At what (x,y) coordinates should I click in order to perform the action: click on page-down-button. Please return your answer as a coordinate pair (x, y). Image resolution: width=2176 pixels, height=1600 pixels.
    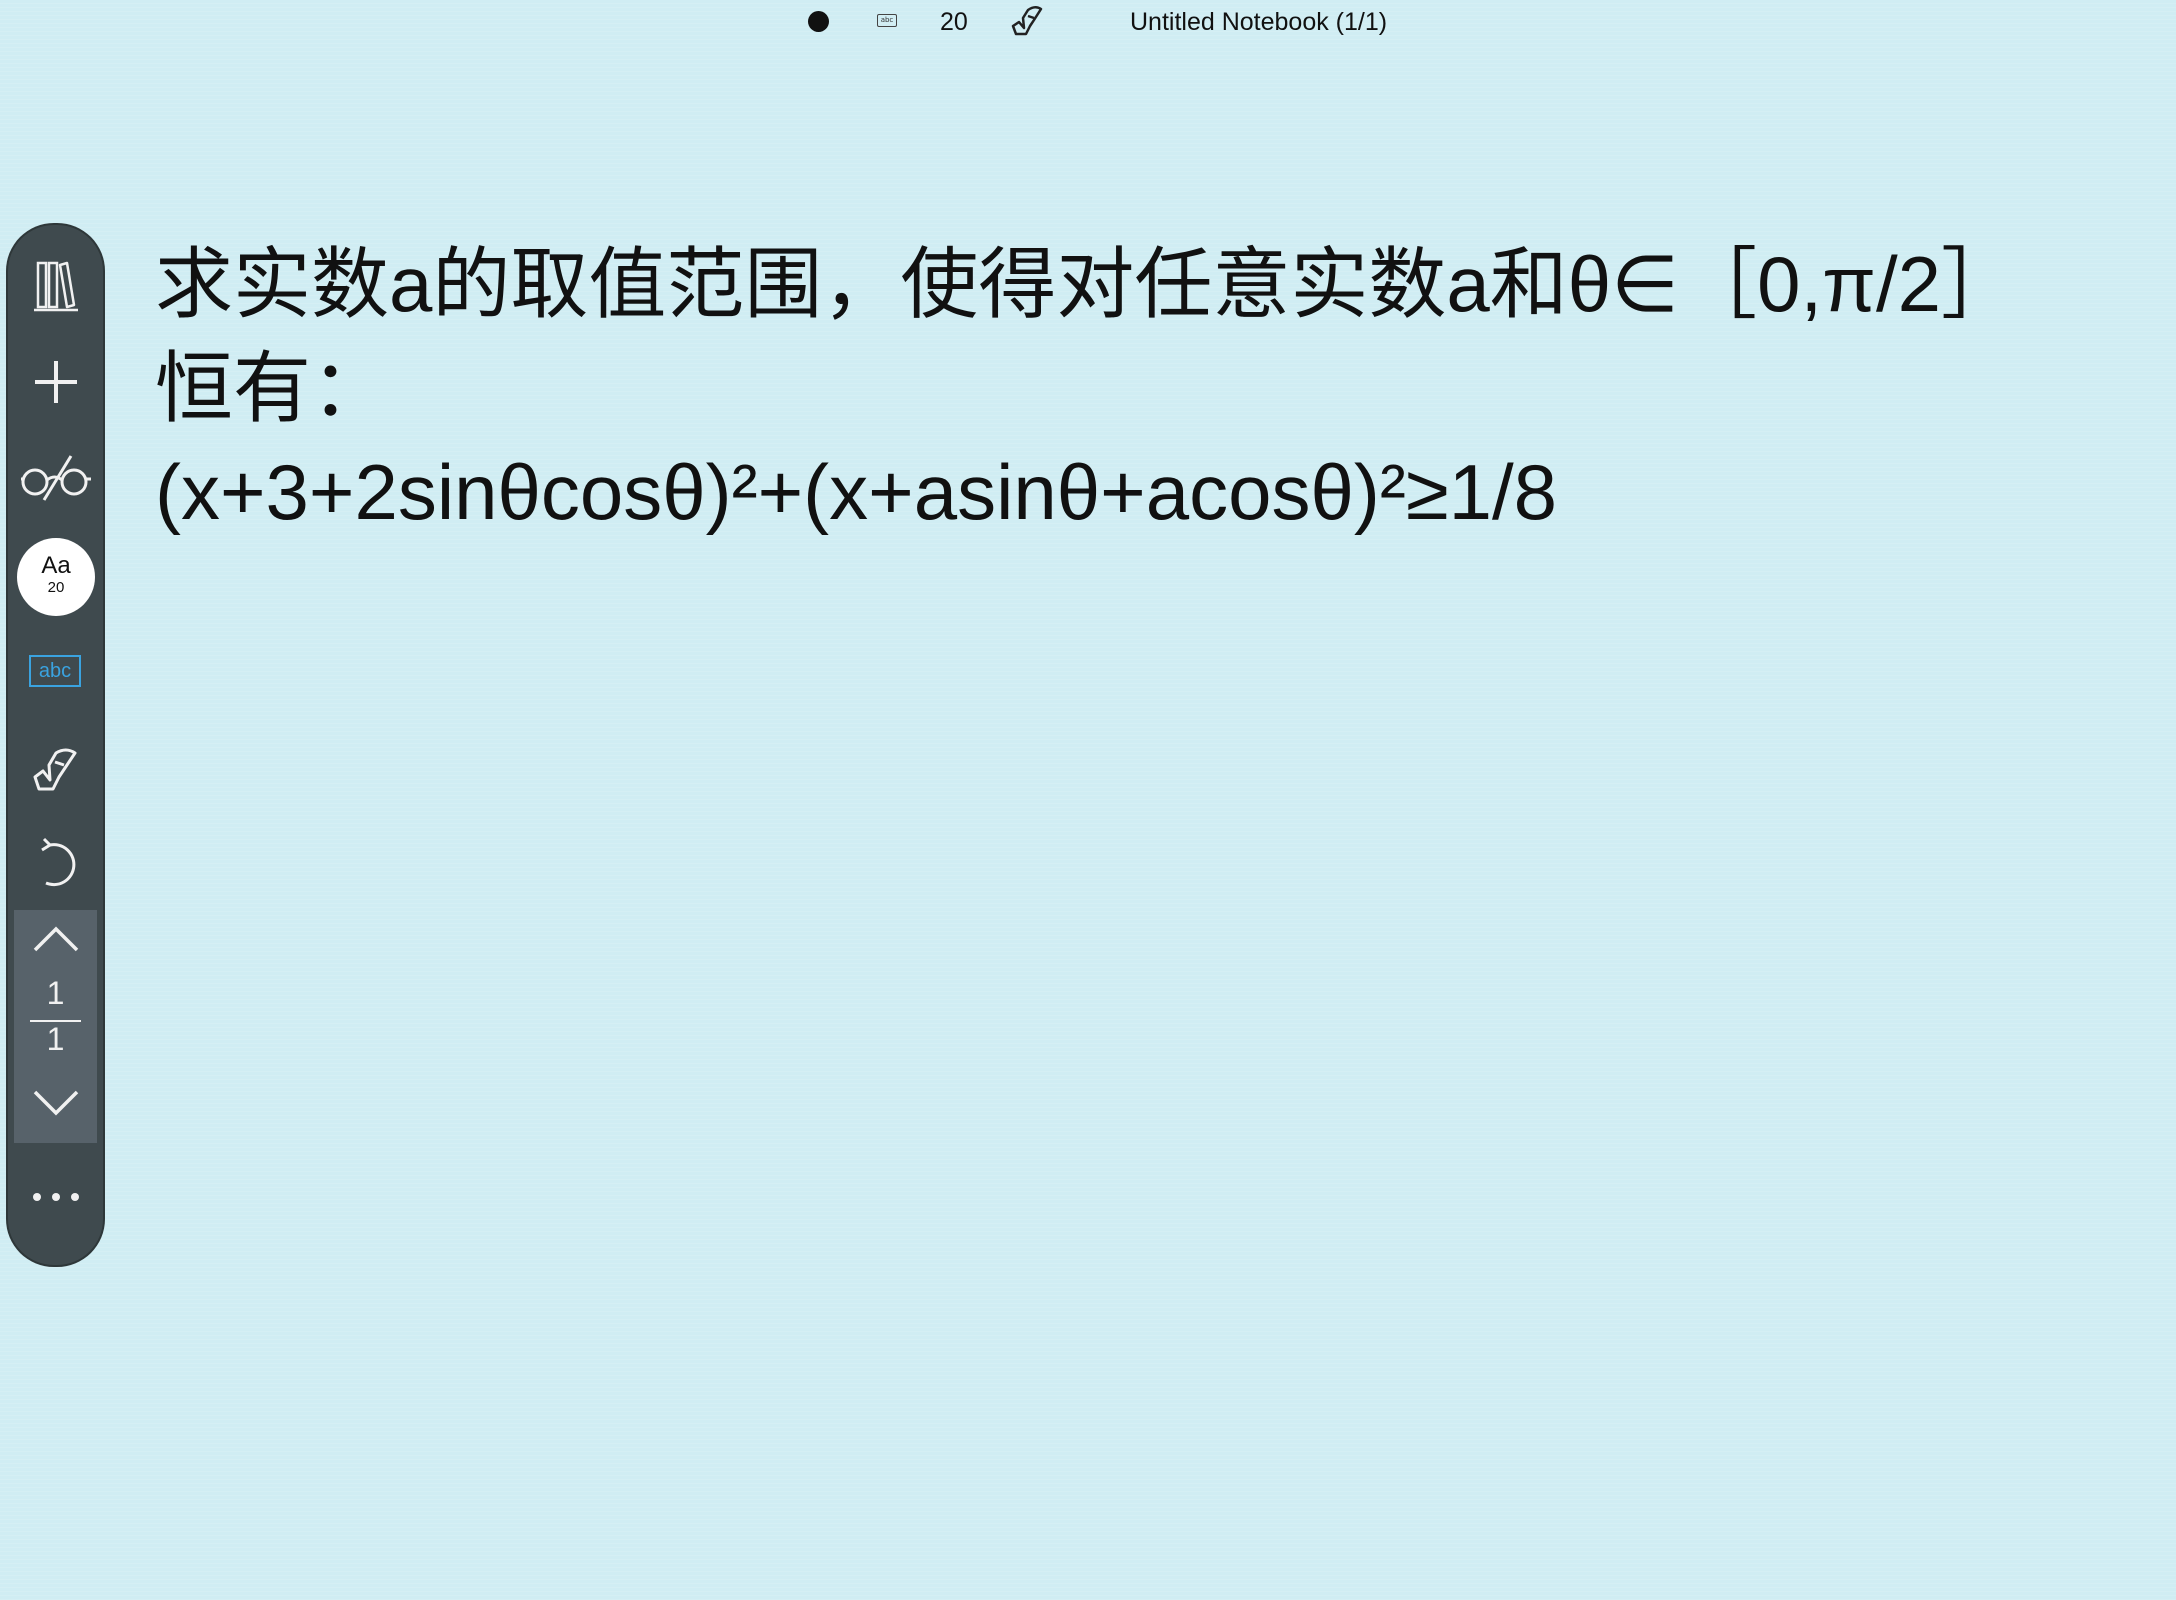
    Looking at the image, I should click on (55, 1103).